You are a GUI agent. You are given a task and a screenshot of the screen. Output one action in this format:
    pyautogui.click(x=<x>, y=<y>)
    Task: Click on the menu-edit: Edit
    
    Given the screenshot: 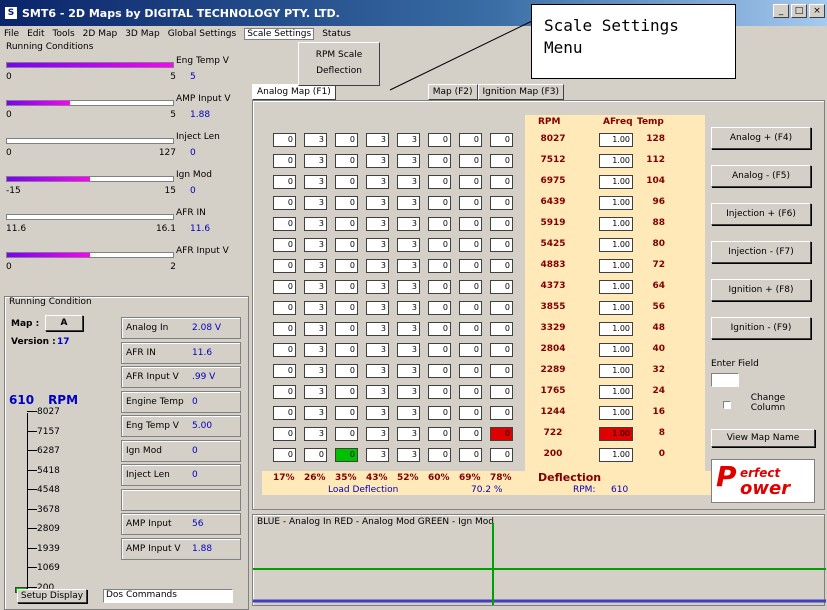 What is the action you would take?
    pyautogui.click(x=35, y=34)
    